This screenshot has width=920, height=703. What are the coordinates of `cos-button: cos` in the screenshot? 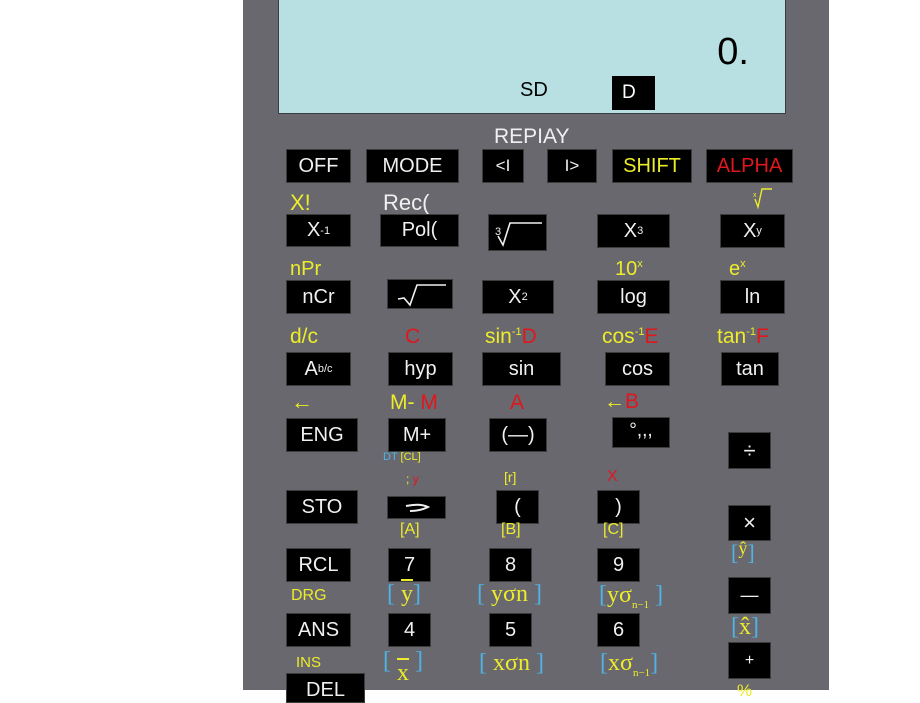 It's located at (637, 369).